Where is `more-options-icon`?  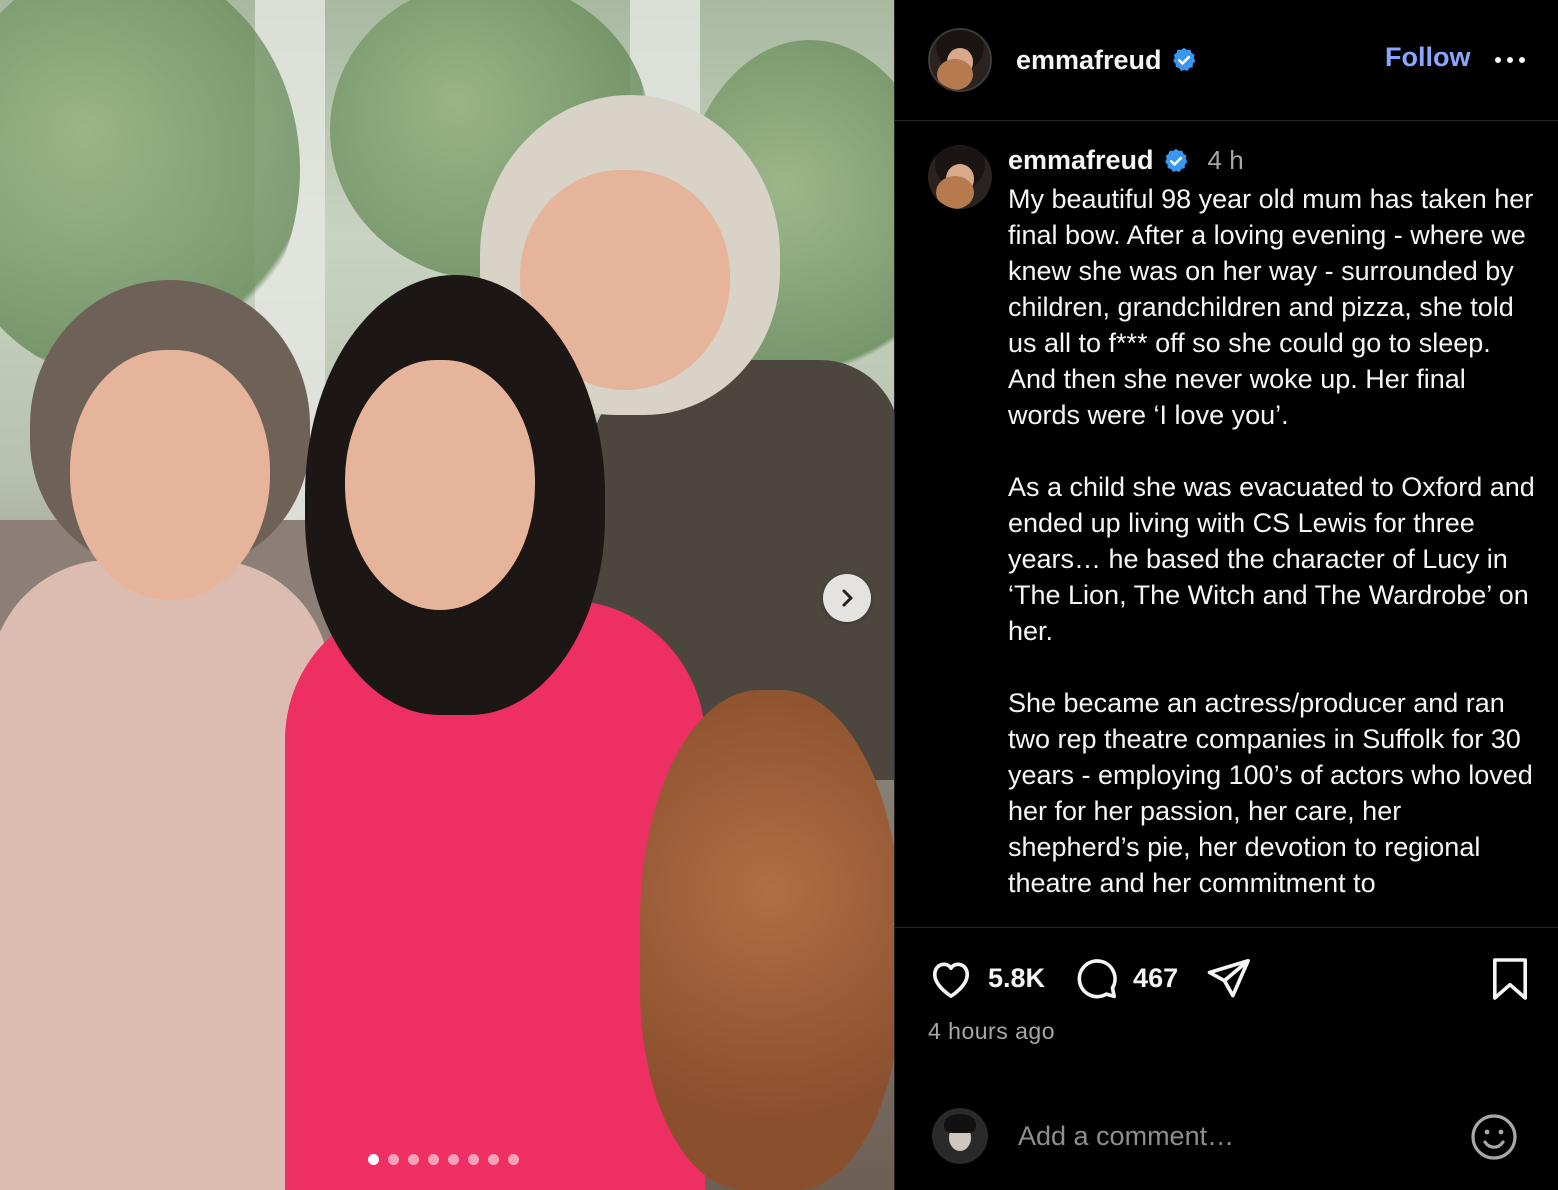
more-options-icon is located at coordinates (1510, 60).